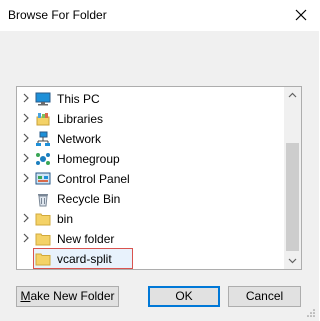 This screenshot has height=321, width=320. I want to click on close-icon, so click(301, 15).